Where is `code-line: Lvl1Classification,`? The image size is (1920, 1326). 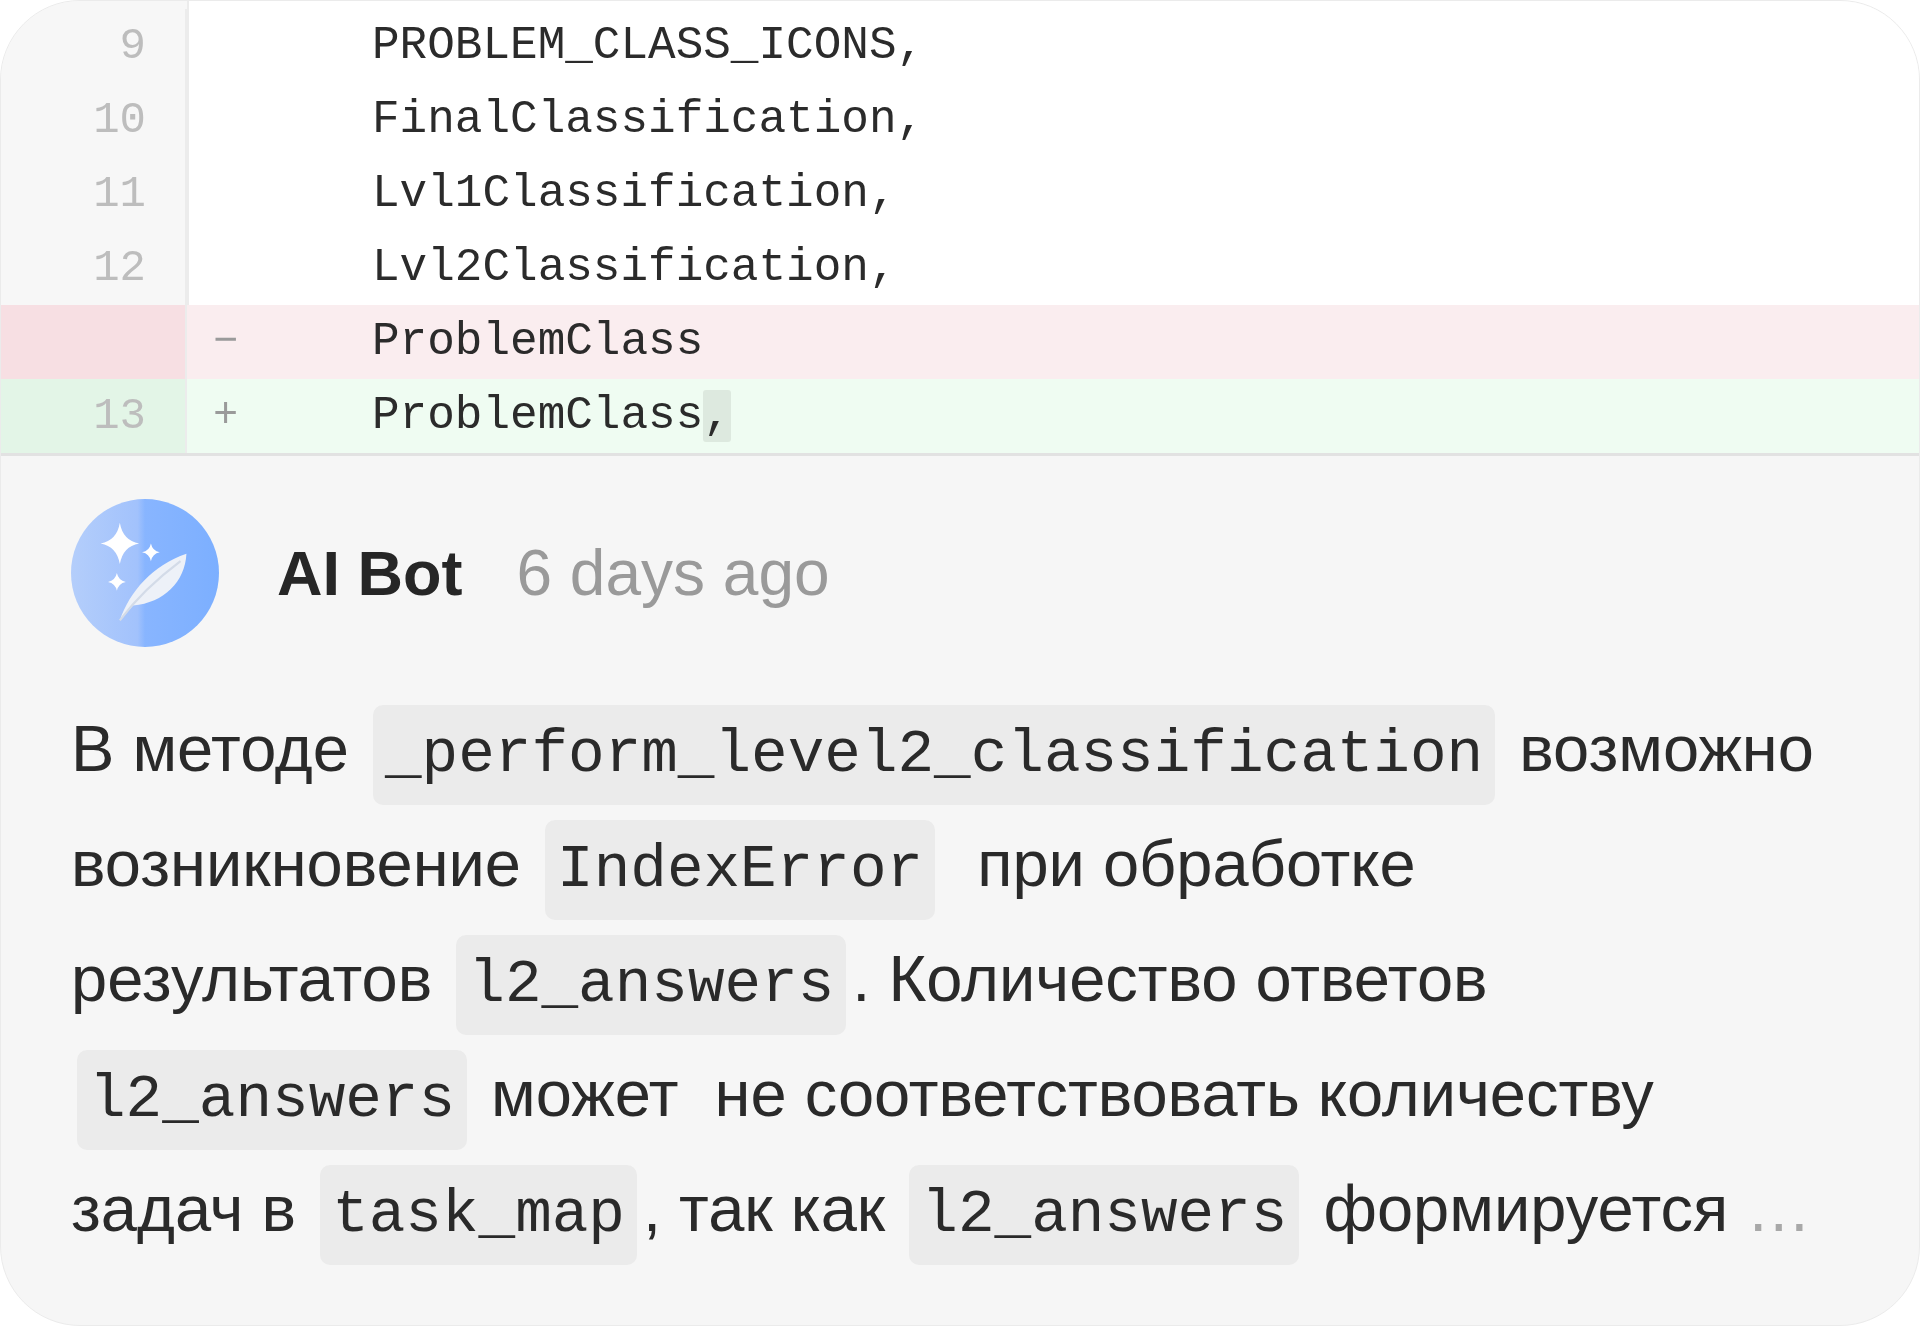
code-line: Lvl1Classification, is located at coordinates (634, 194).